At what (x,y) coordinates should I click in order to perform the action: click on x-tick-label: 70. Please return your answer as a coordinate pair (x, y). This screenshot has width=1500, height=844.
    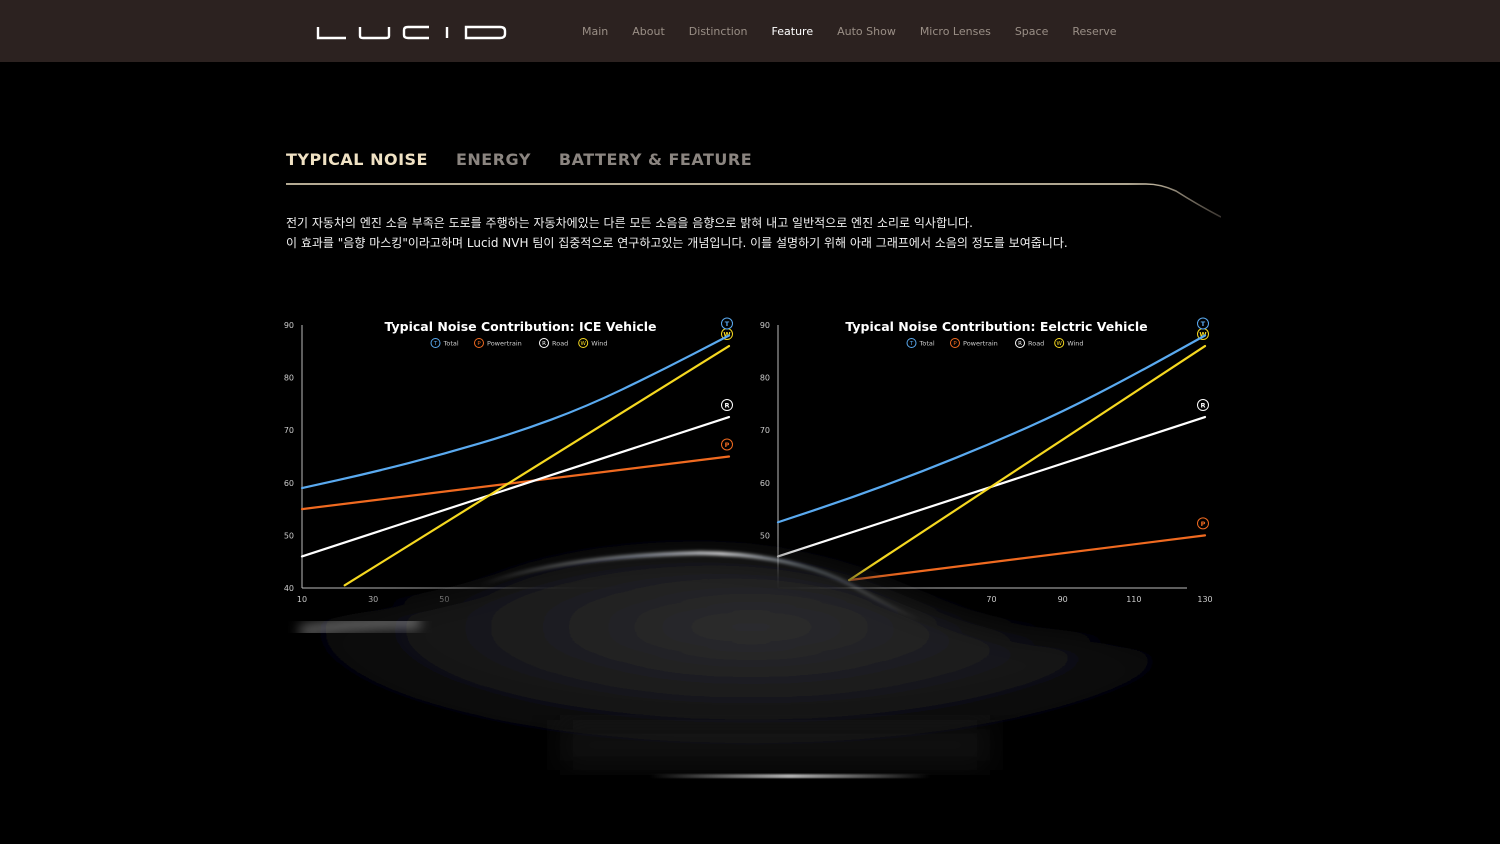
    Looking at the image, I should click on (991, 599).